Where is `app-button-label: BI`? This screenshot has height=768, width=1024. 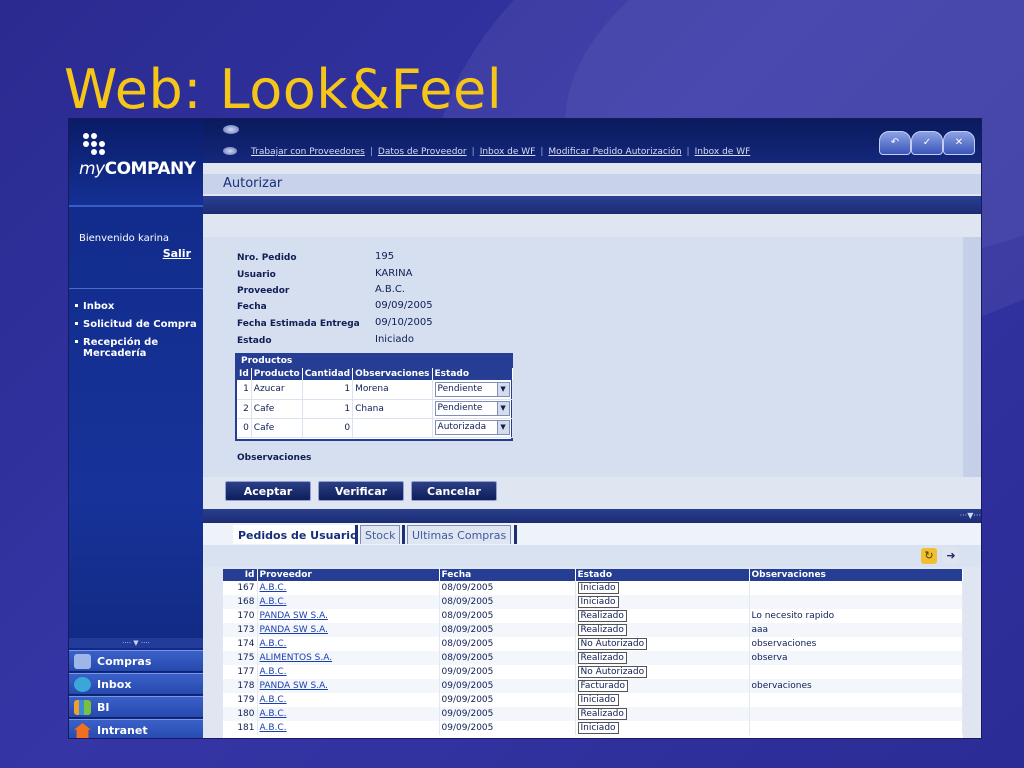 app-button-label: BI is located at coordinates (103, 707).